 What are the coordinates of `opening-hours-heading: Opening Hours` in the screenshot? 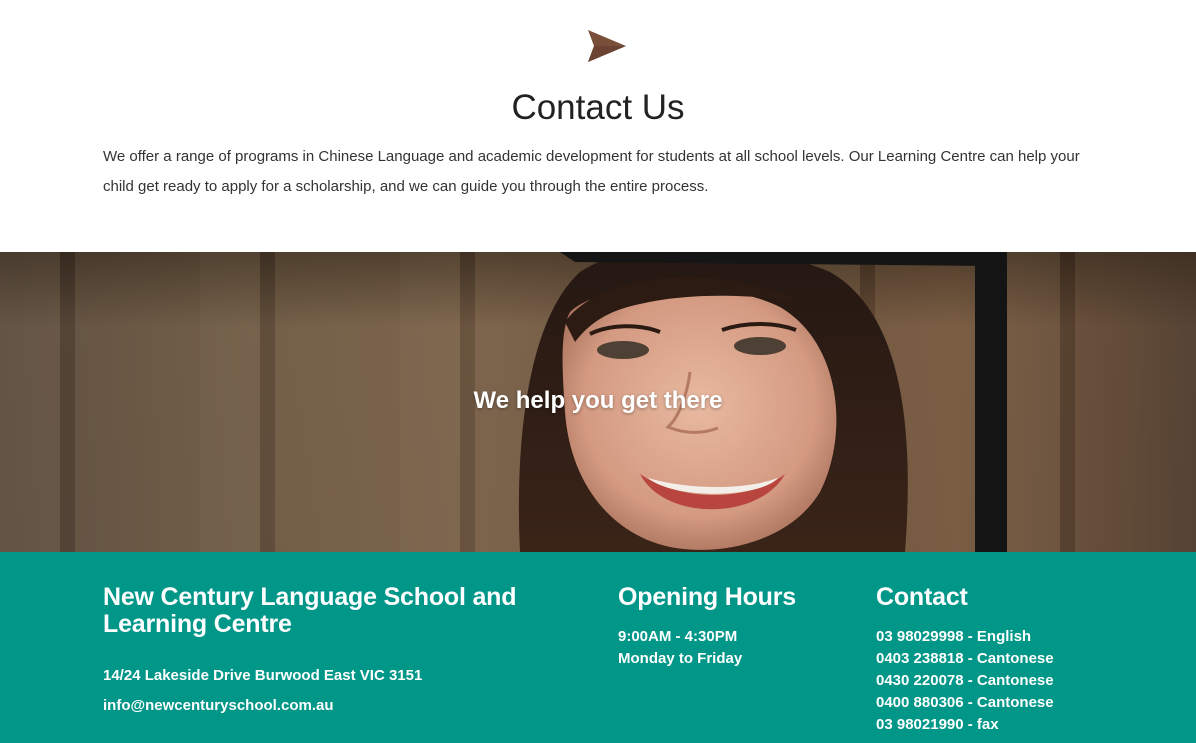 It's located at (707, 597).